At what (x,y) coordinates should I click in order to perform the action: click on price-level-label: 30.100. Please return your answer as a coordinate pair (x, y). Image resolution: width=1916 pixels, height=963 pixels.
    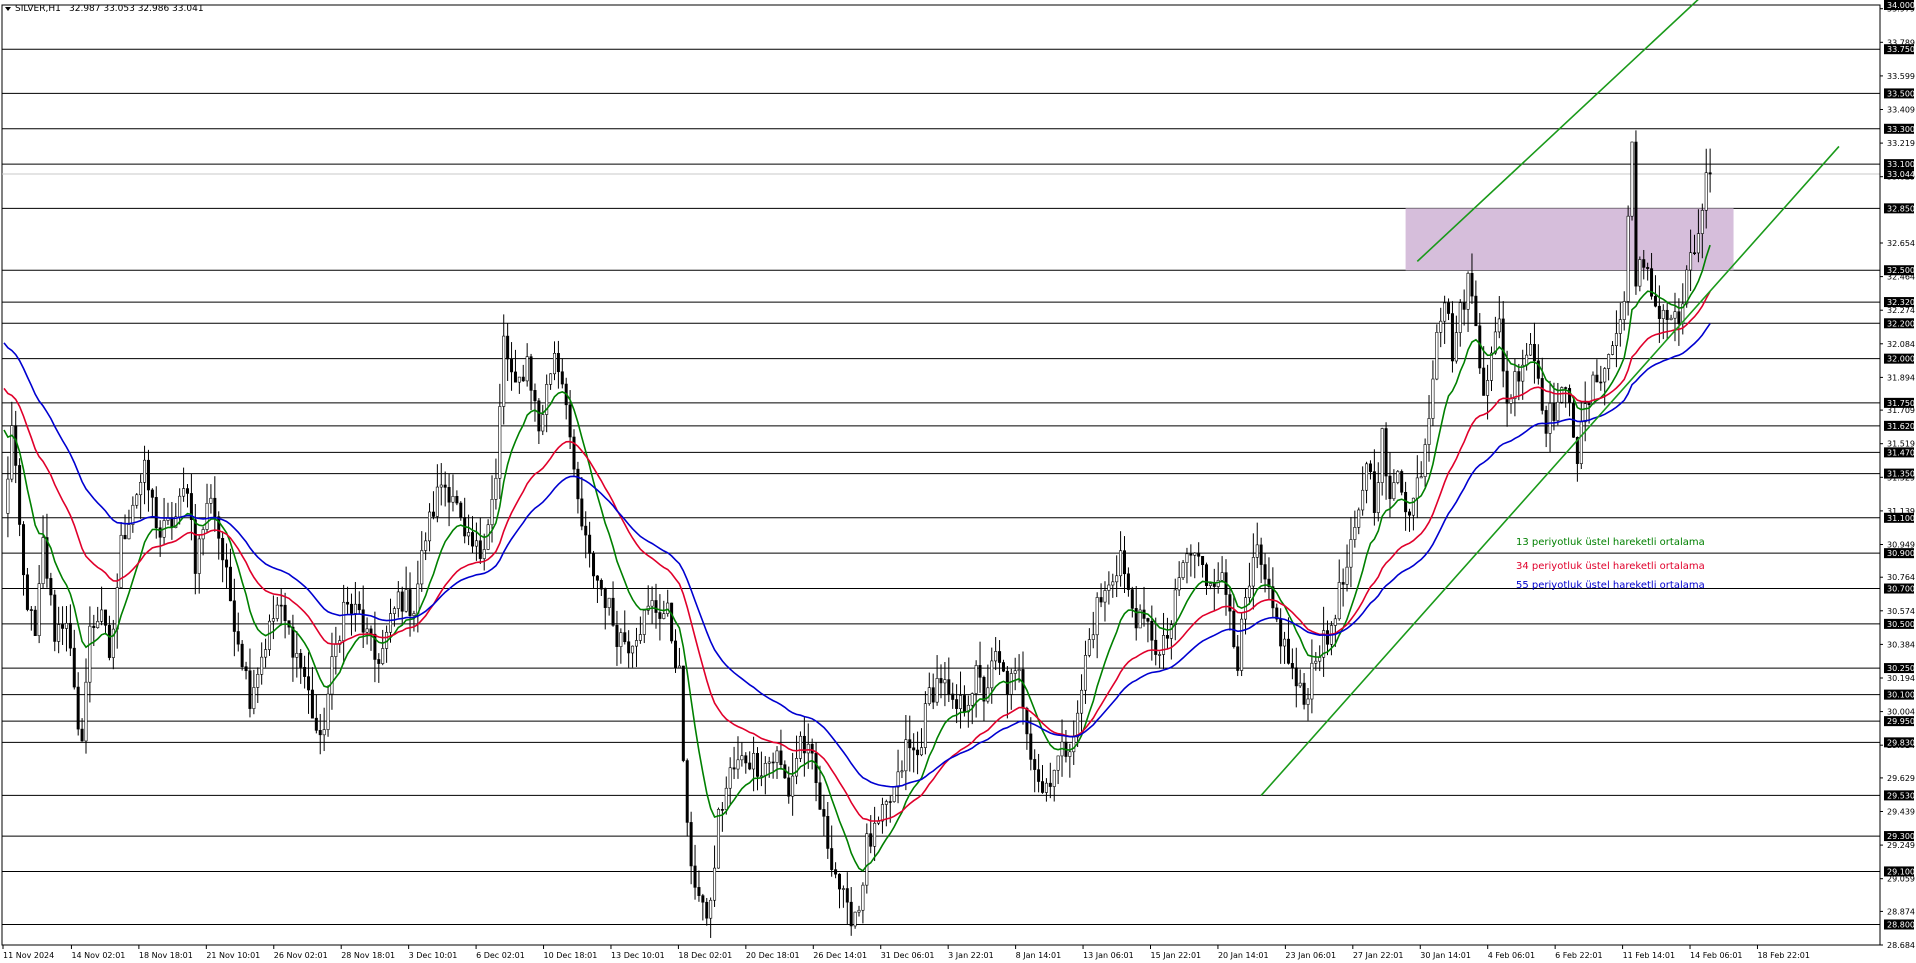
    Looking at the image, I should click on (1901, 695).